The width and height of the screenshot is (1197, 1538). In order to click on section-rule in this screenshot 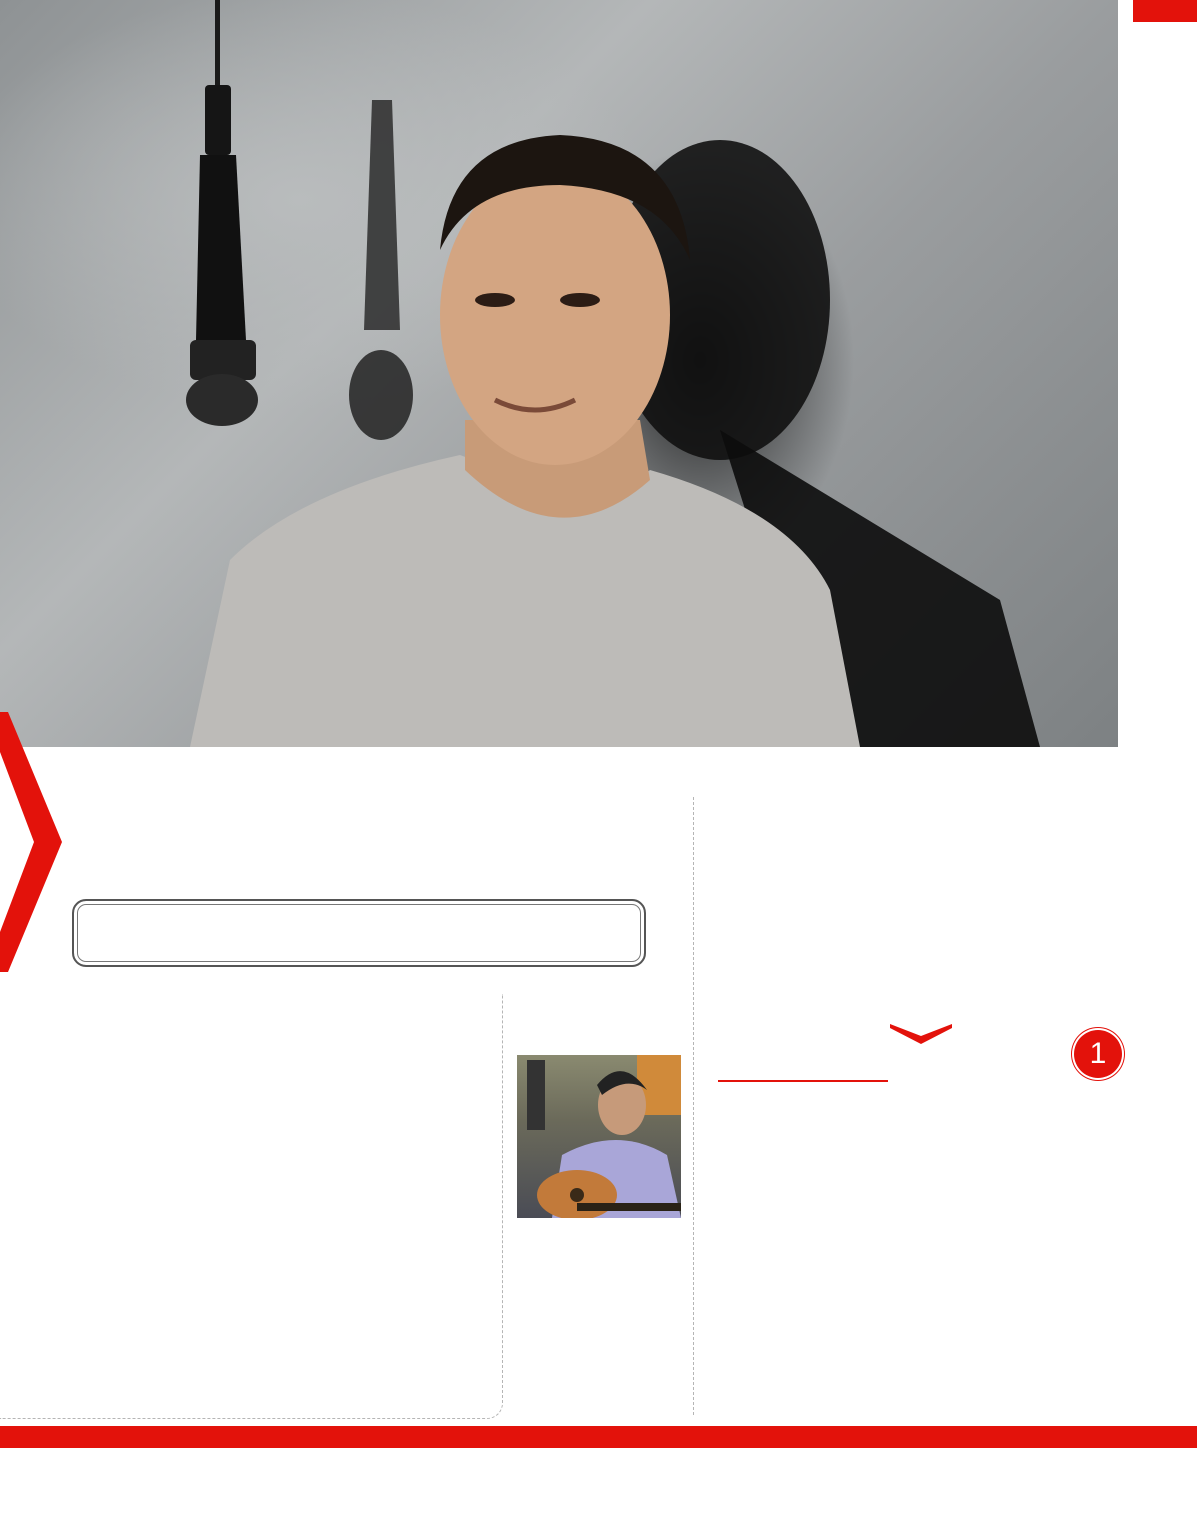, I will do `click(803, 1081)`.